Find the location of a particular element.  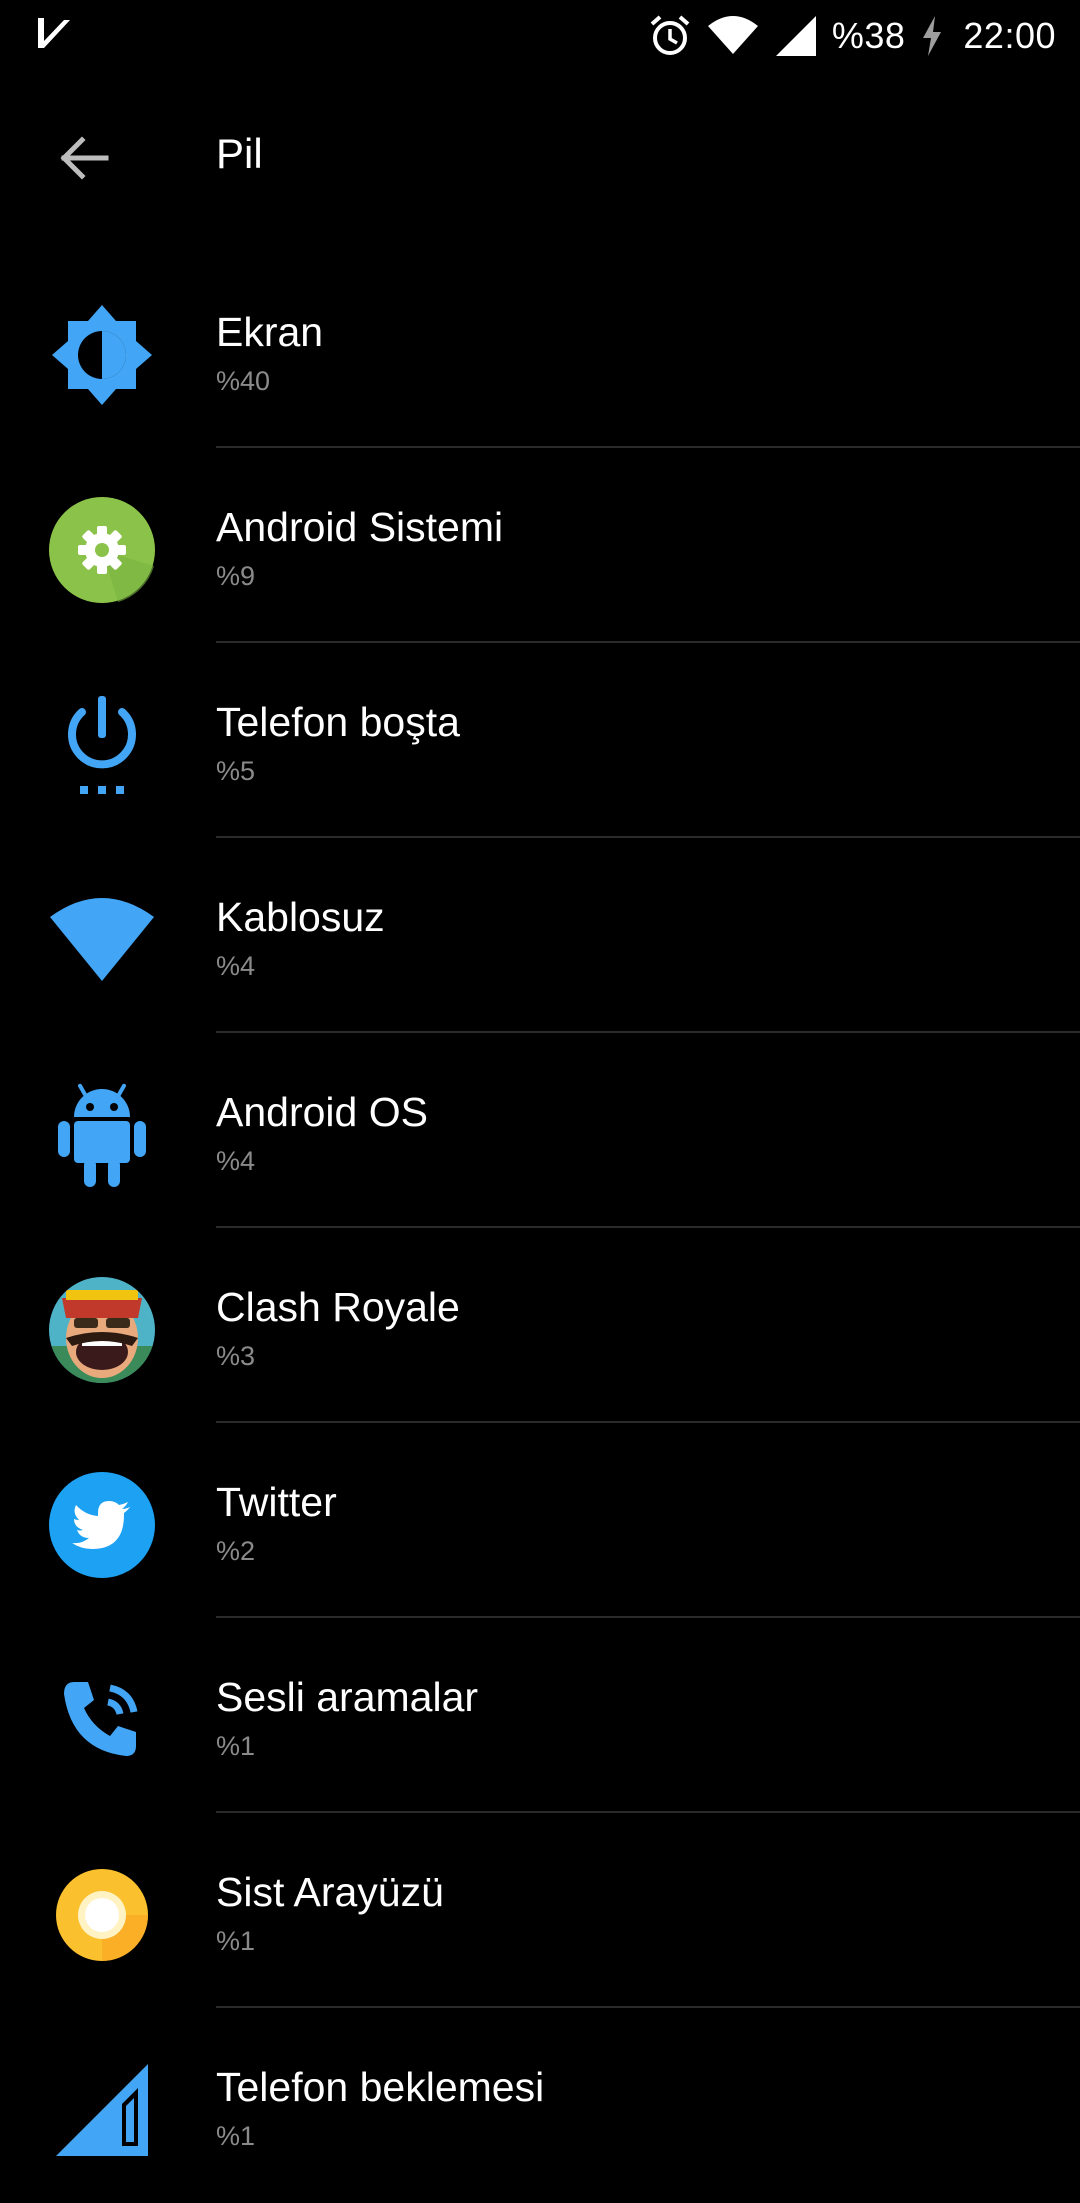

item-label: Clash Royale is located at coordinates (338, 1307).